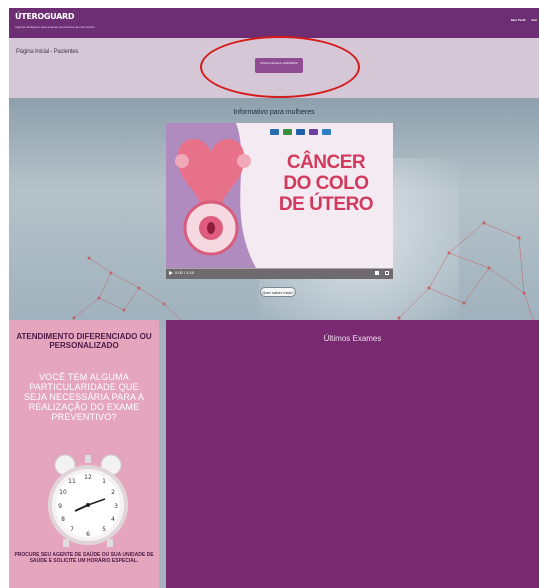 Image resolution: width=539 pixels, height=588 pixels. What do you see at coordinates (60, 506) in the screenshot?
I see `svg-text: 9` at bounding box center [60, 506].